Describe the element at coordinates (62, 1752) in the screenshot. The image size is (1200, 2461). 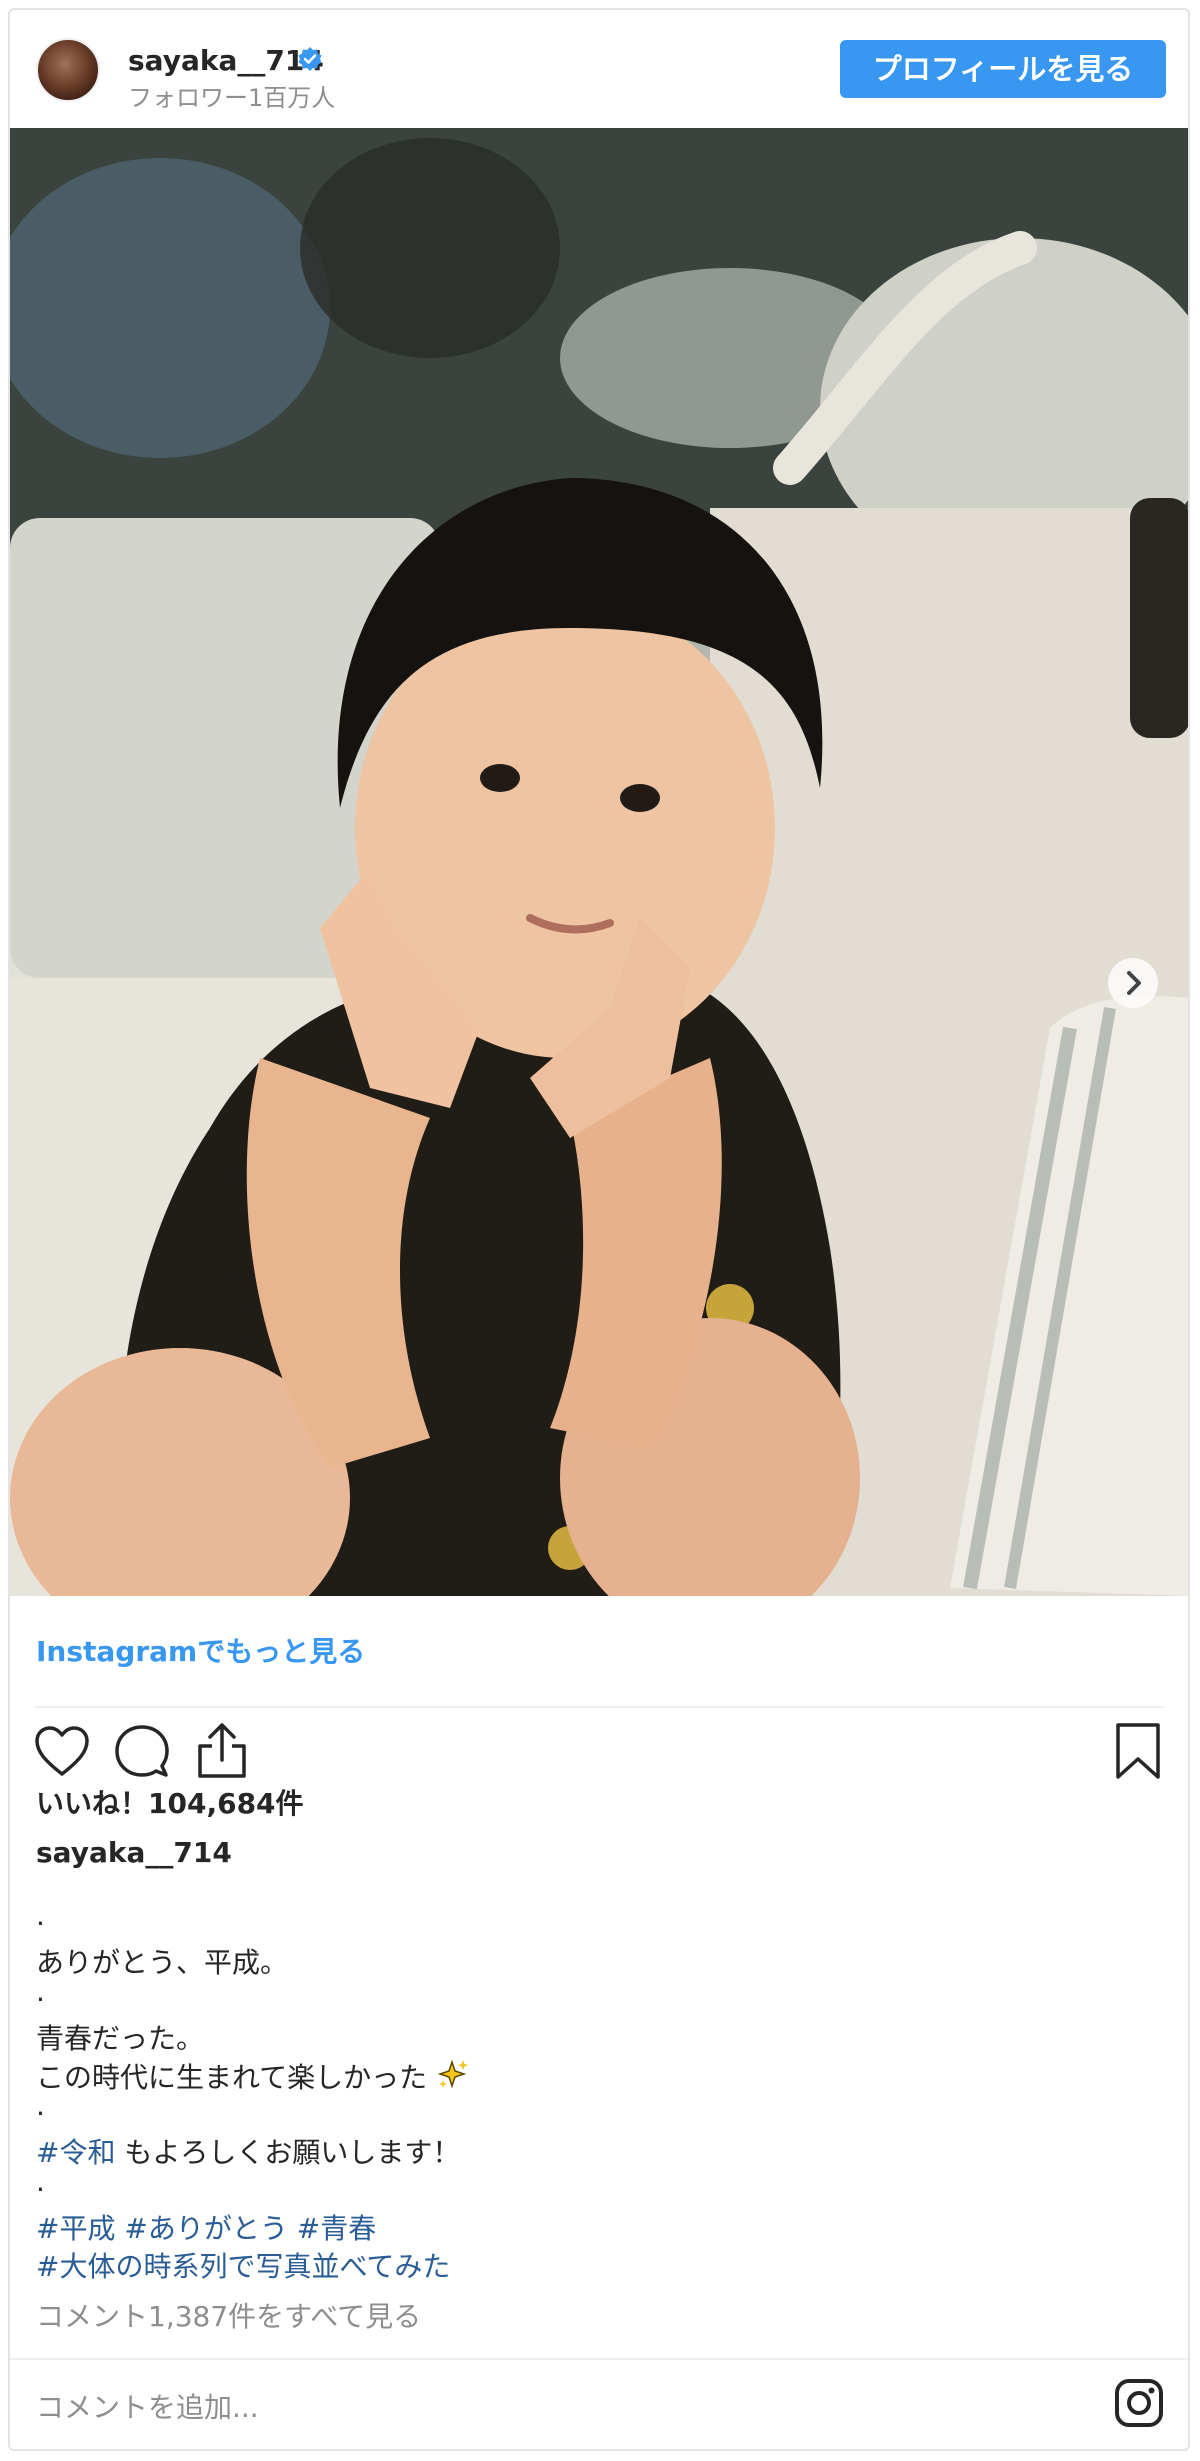
I see `heart-icon` at that location.